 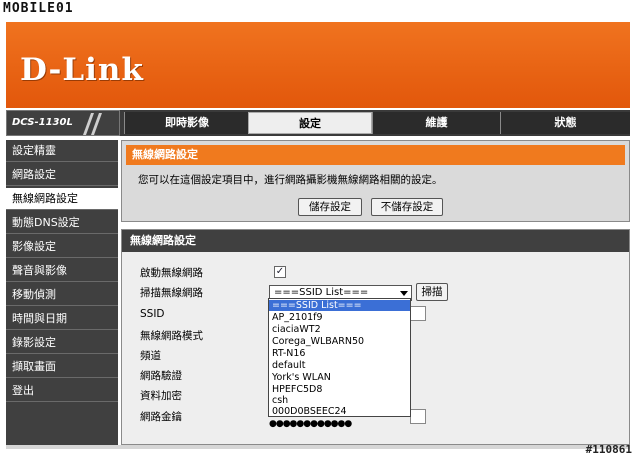 What do you see at coordinates (82, 70) in the screenshot?
I see `dlink-logo: D-Link` at bounding box center [82, 70].